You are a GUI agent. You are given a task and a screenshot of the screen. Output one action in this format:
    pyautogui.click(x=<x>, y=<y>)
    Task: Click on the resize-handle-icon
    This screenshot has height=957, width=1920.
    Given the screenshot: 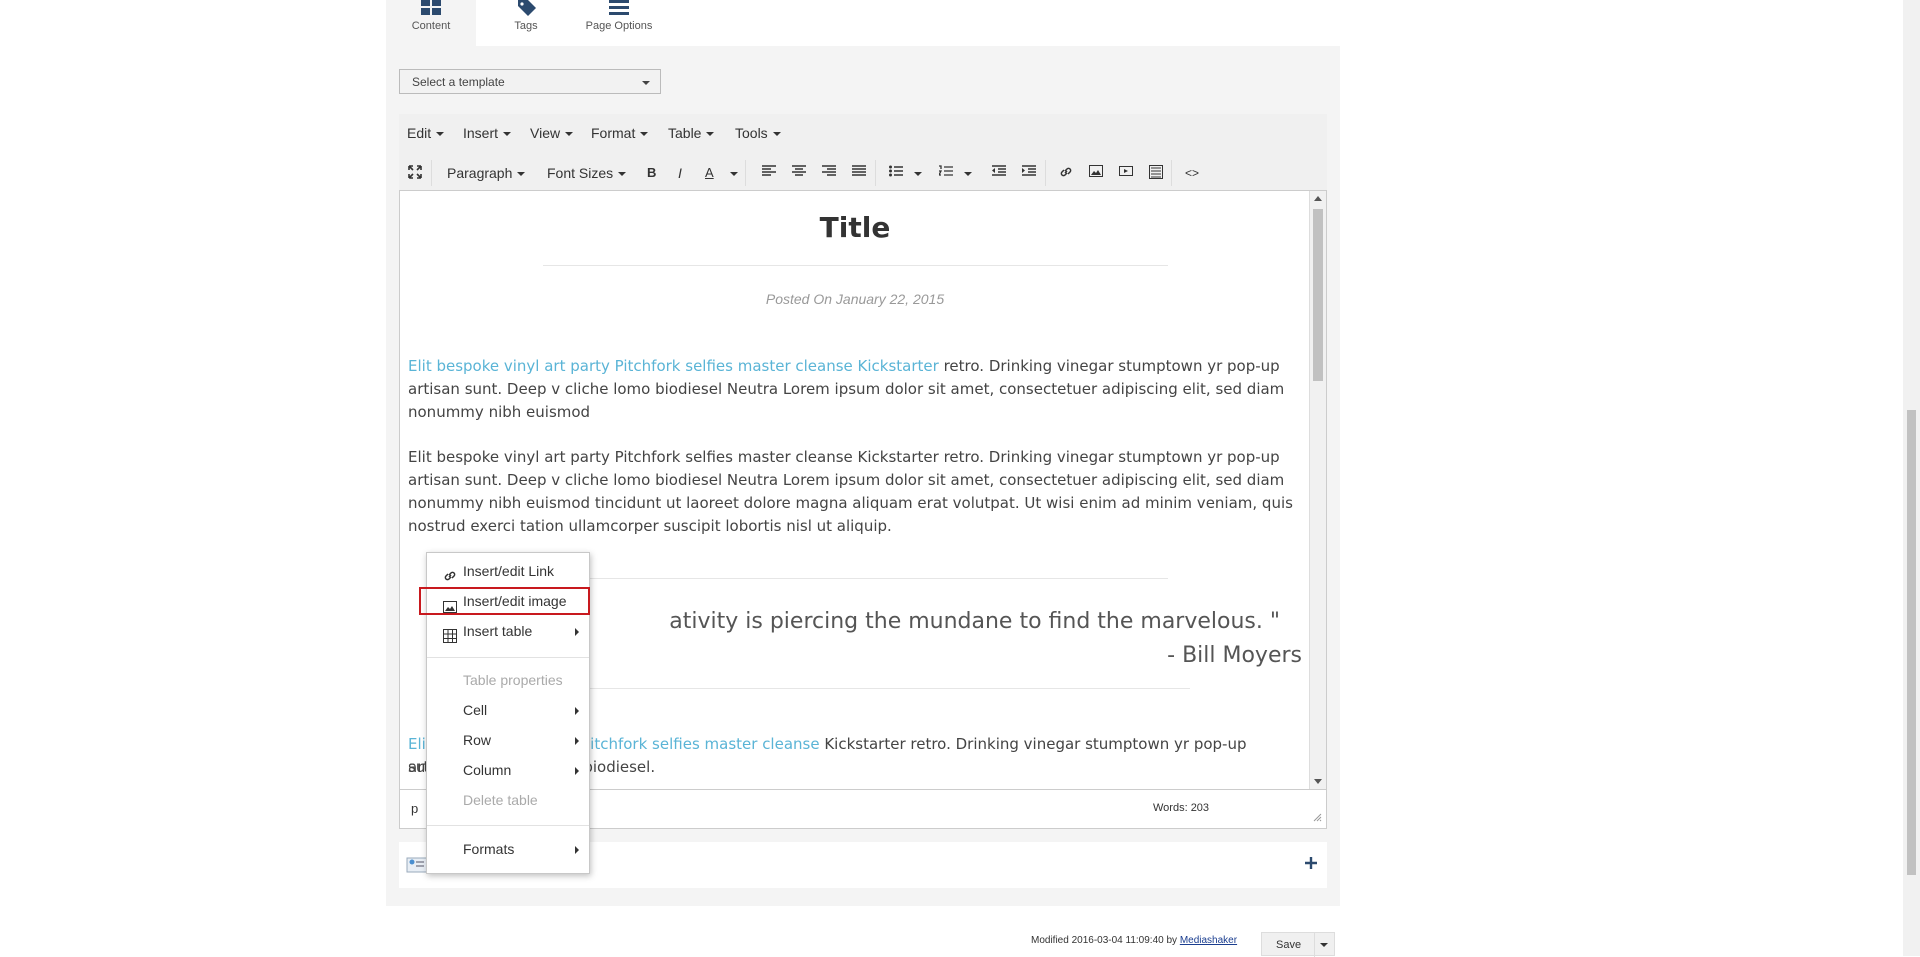 What is the action you would take?
    pyautogui.click(x=1317, y=818)
    